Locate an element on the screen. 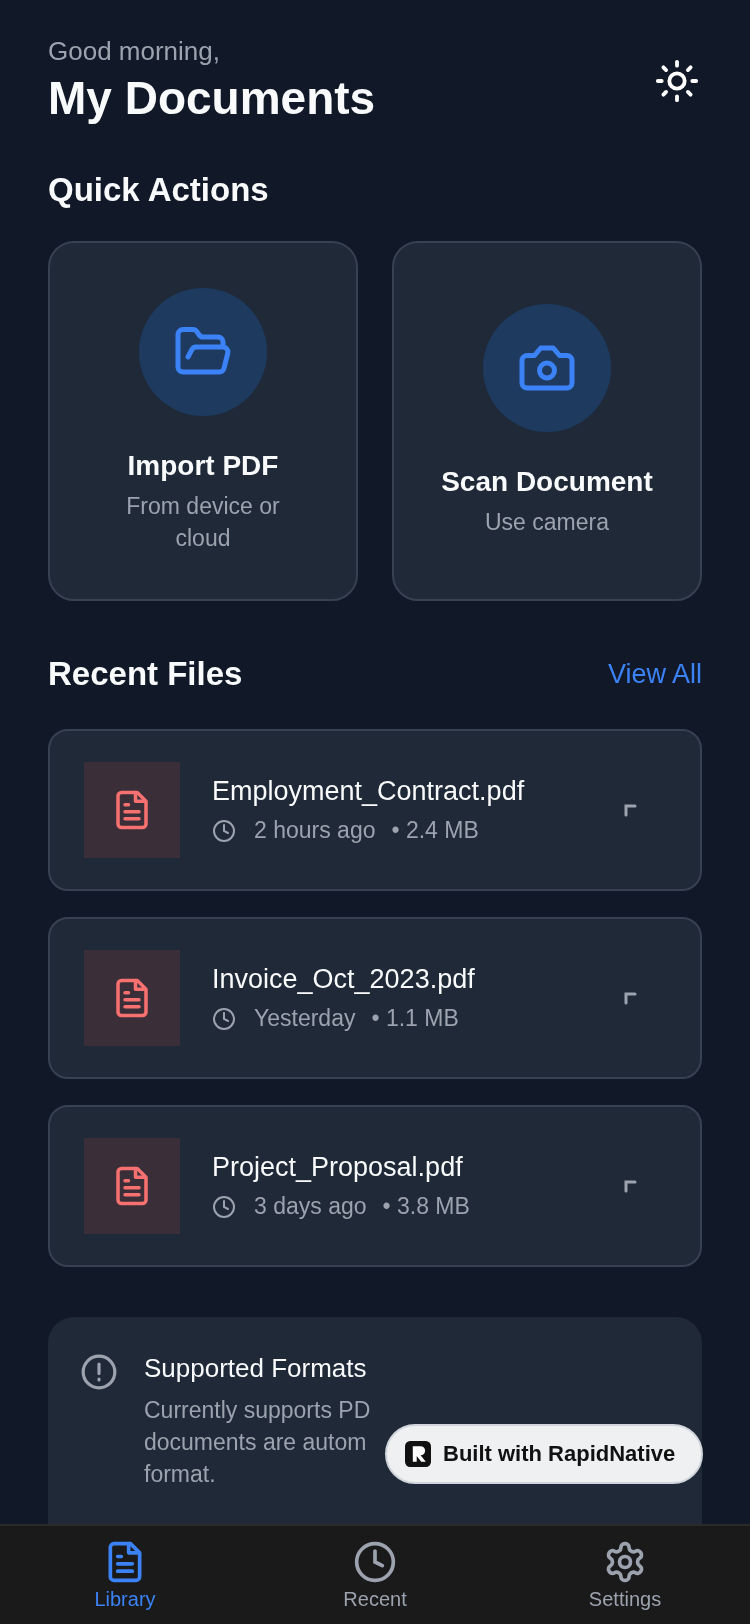  action-title: Import PDF is located at coordinates (203, 466).